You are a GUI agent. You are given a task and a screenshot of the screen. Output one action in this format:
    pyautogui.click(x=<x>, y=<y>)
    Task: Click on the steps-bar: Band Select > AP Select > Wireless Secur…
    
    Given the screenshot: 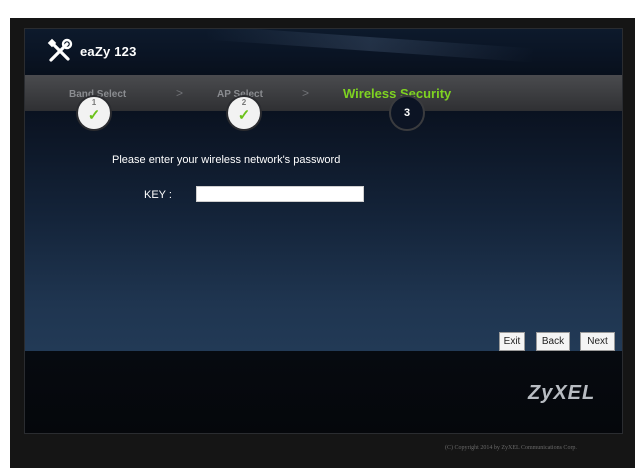 What is the action you would take?
    pyautogui.click(x=323, y=93)
    